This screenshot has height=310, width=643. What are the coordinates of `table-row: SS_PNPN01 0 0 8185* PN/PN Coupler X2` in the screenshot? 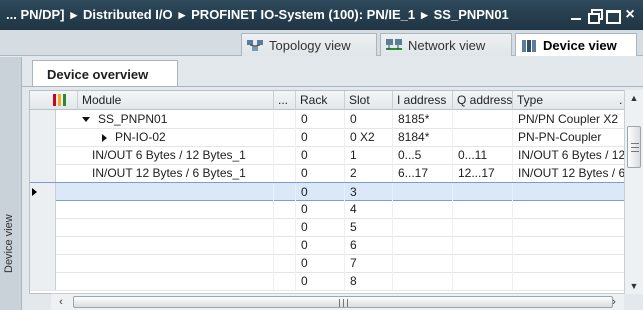 It's located at (328, 119).